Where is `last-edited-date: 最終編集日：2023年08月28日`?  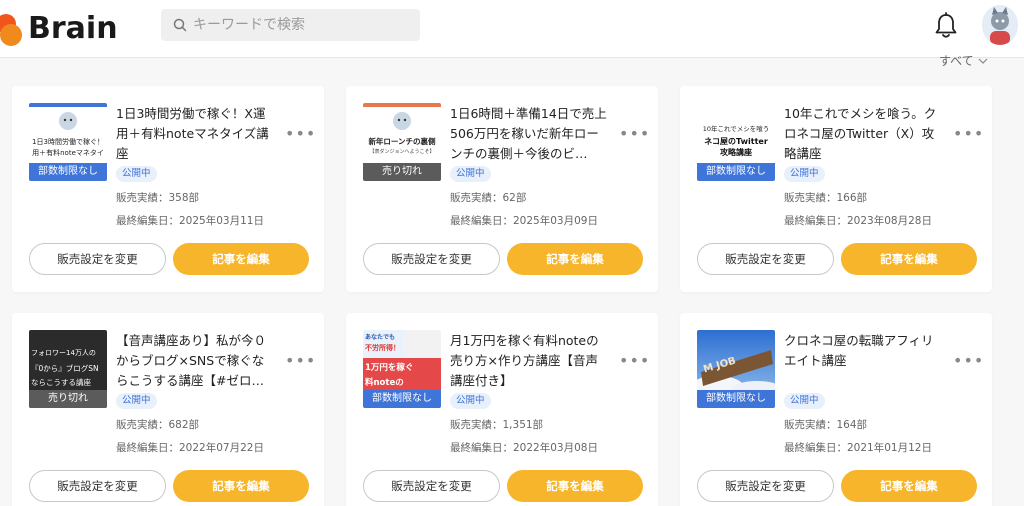
last-edited-date: 最終編集日：2023年08月28日 is located at coordinates (858, 221).